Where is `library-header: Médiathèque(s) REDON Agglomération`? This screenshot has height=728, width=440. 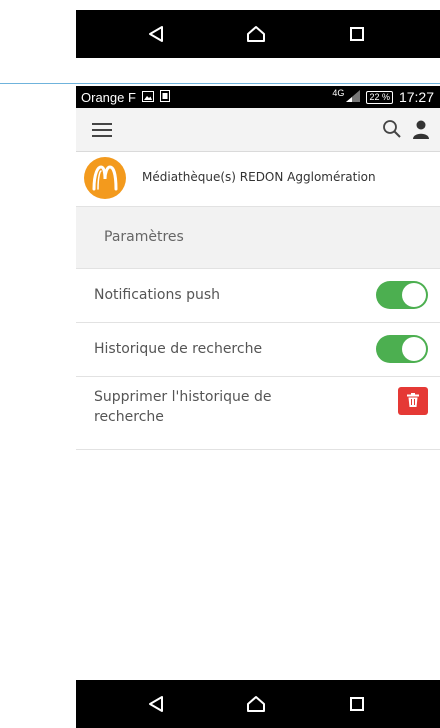 library-header: Médiathèque(s) REDON Agglomération is located at coordinates (258, 179).